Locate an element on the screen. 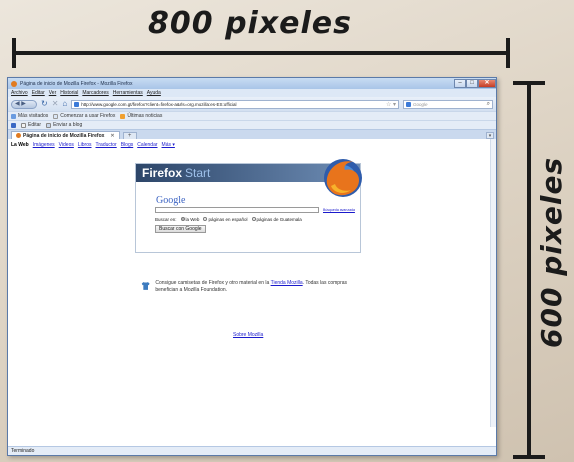  status-text: Terminado is located at coordinates (23, 451).